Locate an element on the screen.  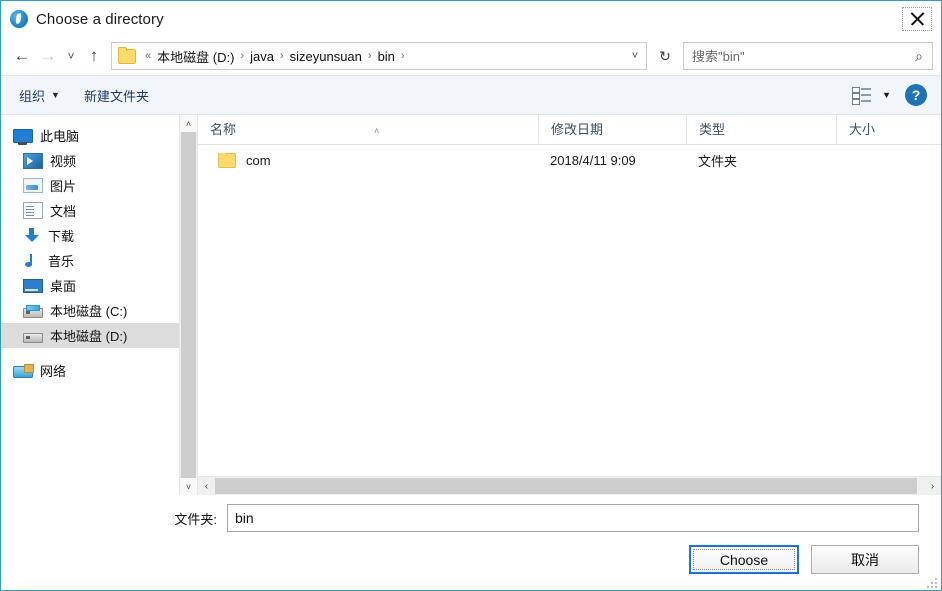
choose-button: Choose is located at coordinates (744, 559).